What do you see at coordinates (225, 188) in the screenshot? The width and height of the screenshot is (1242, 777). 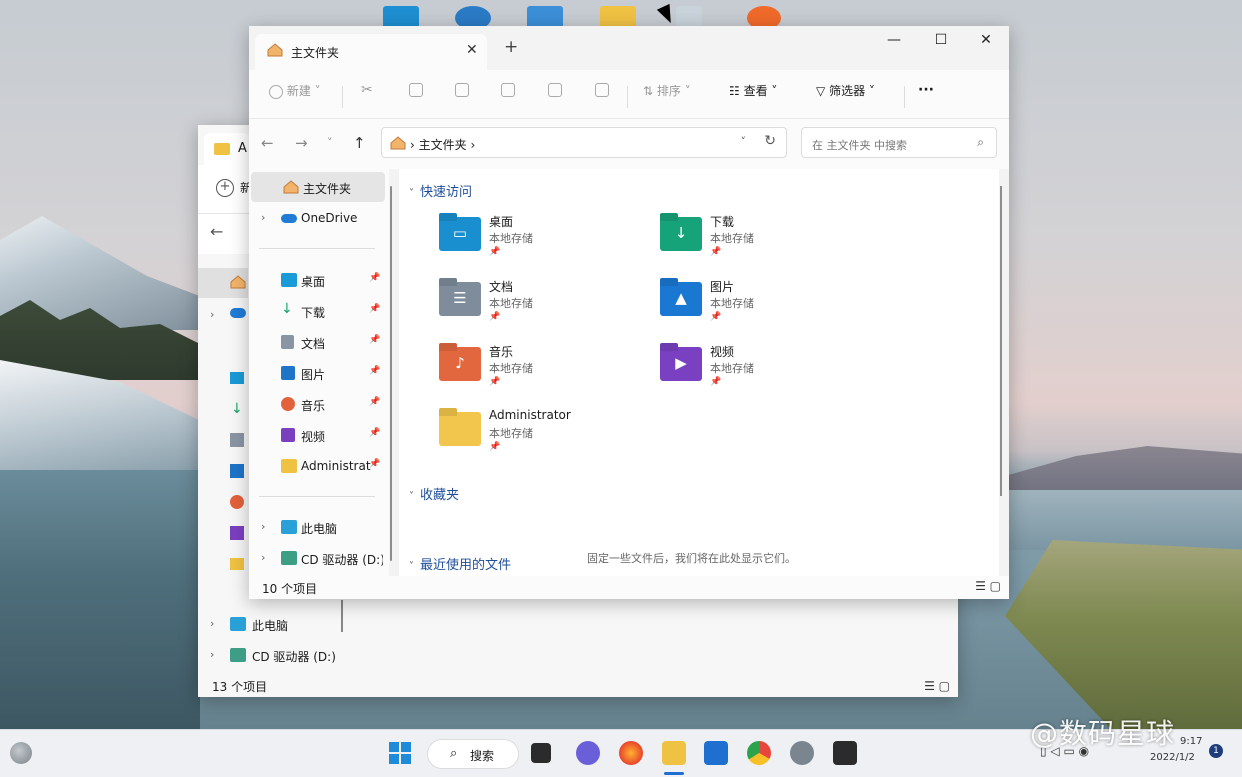 I see `plus-icon: +` at bounding box center [225, 188].